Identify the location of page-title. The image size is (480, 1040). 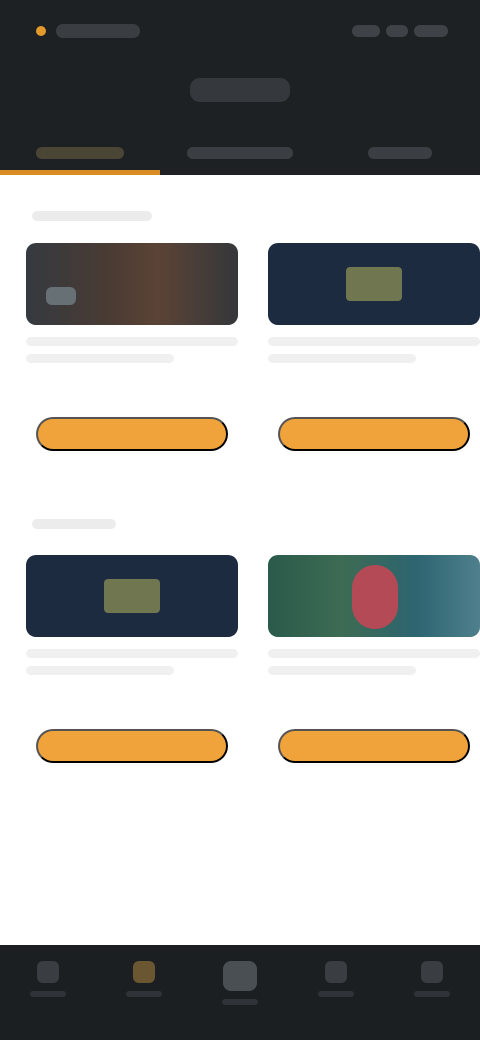
(240, 90).